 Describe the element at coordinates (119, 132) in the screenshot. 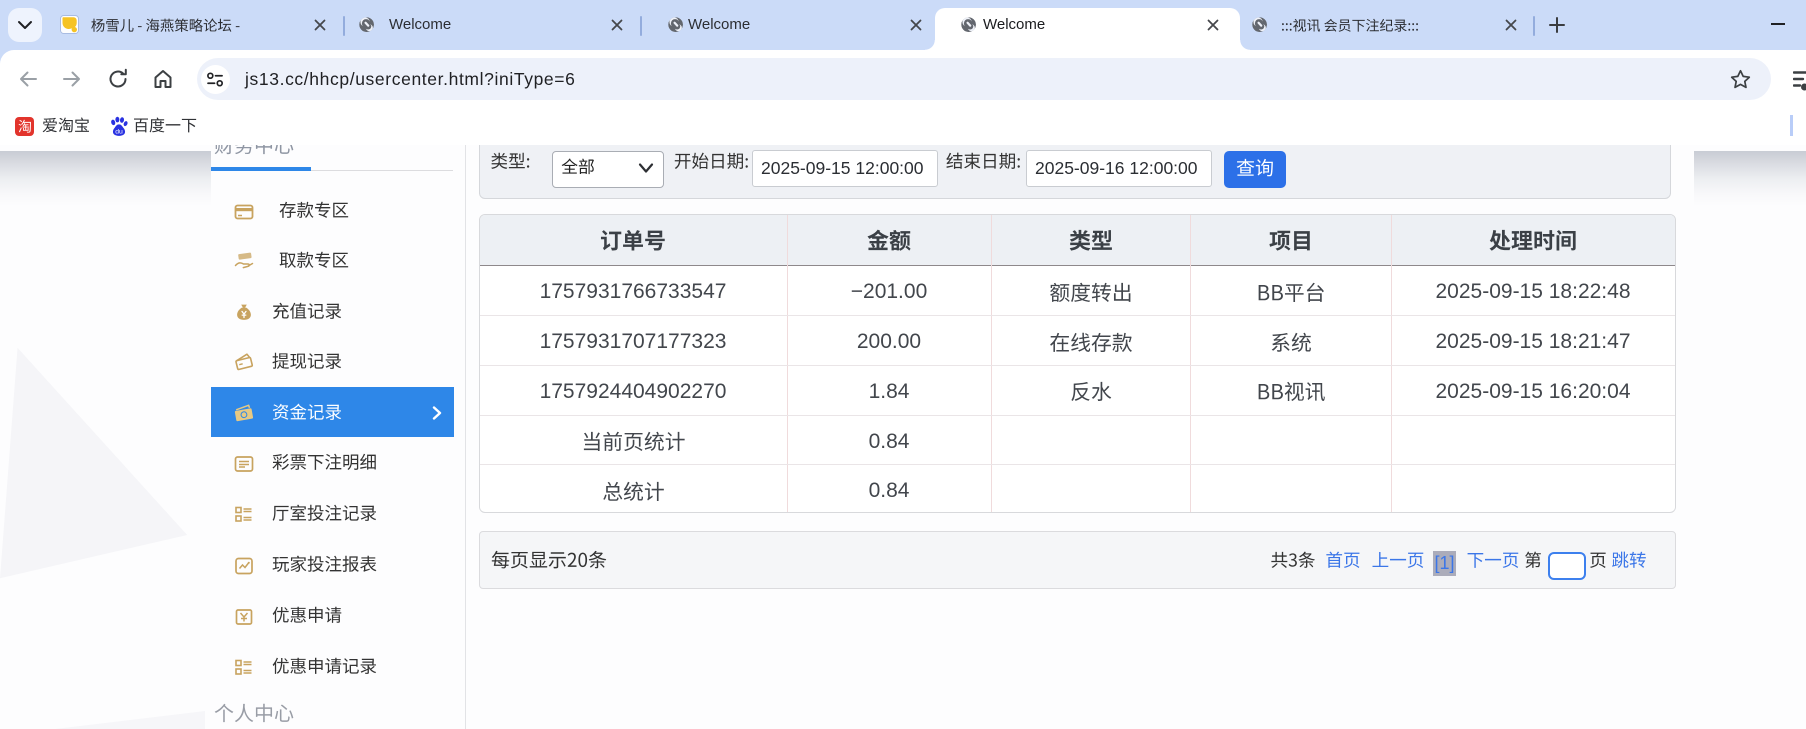

I see `svg-text: du` at that location.